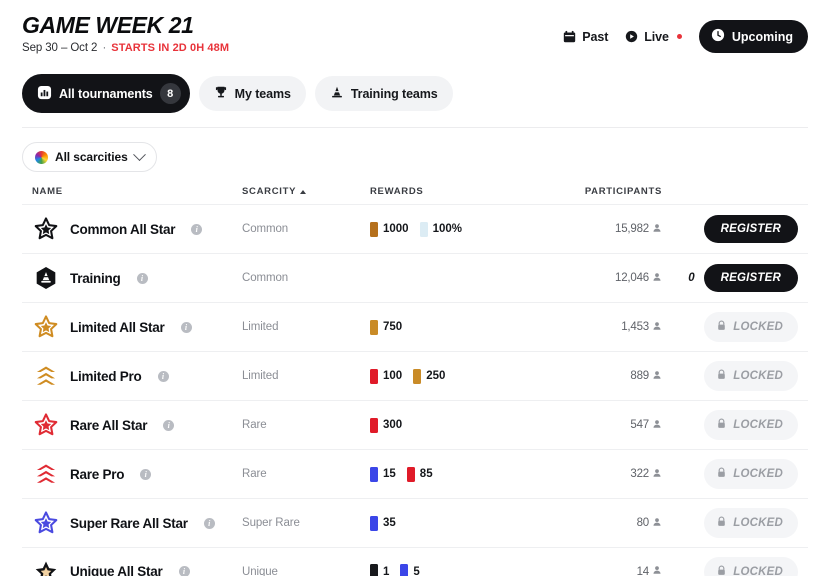  Describe the element at coordinates (617, 191) in the screenshot. I see `column-header-participants: PARTICIPANTS` at that location.